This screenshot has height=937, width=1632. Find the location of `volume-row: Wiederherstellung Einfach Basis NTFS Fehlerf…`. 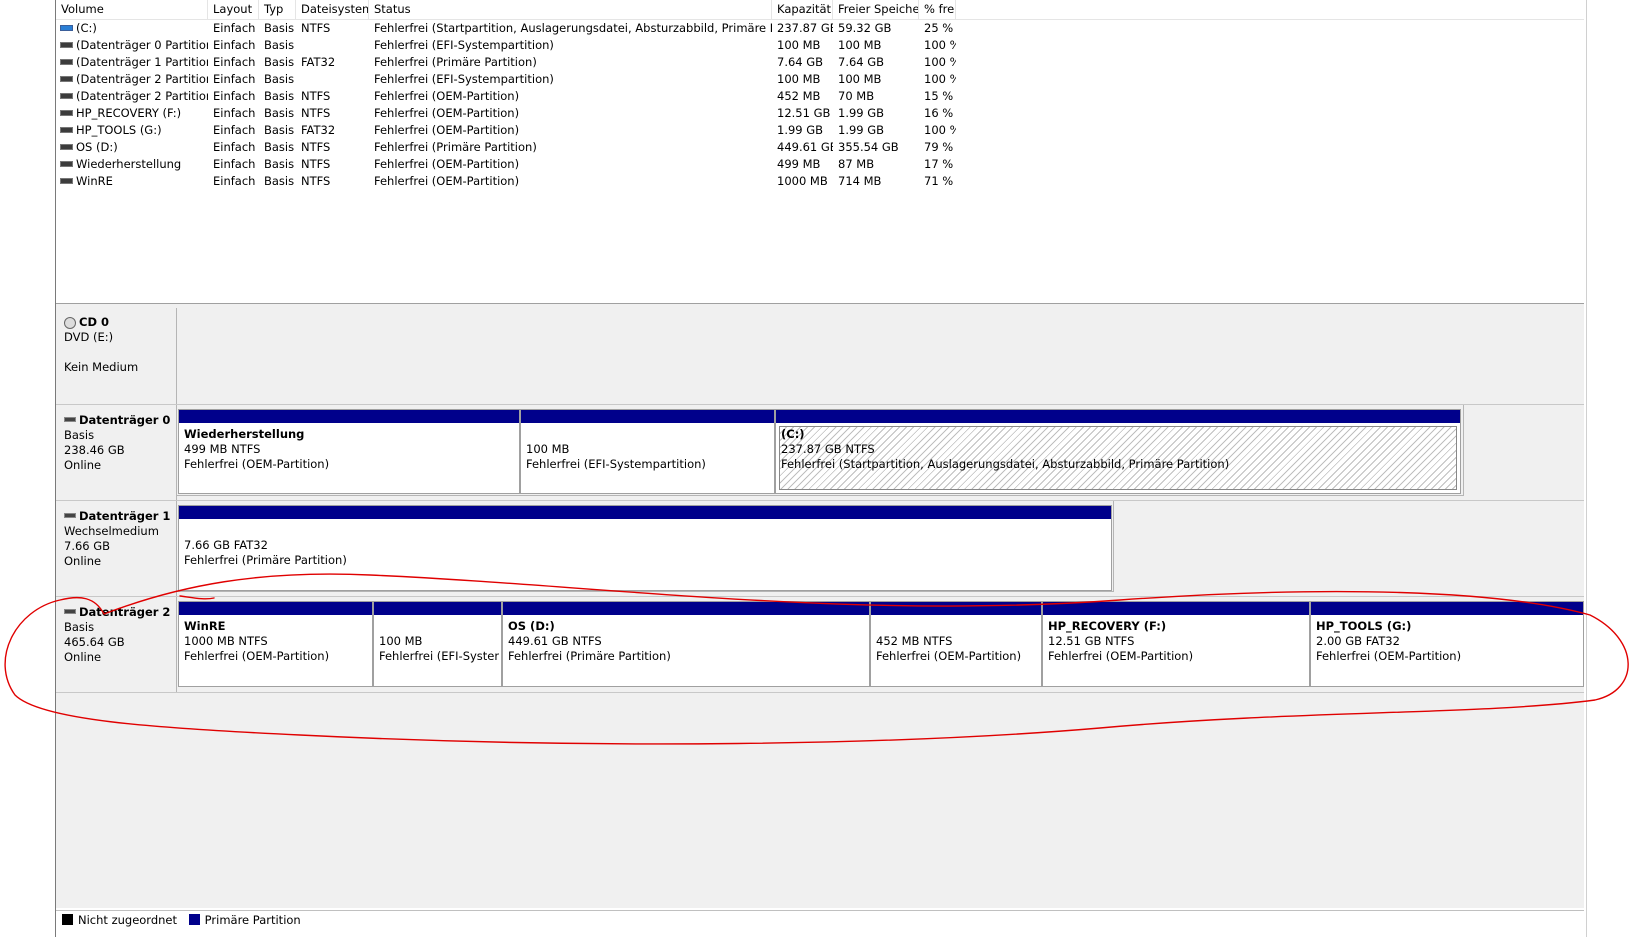

volume-row: Wiederherstellung Einfach Basis NTFS Fehlerf… is located at coordinates (820, 164).